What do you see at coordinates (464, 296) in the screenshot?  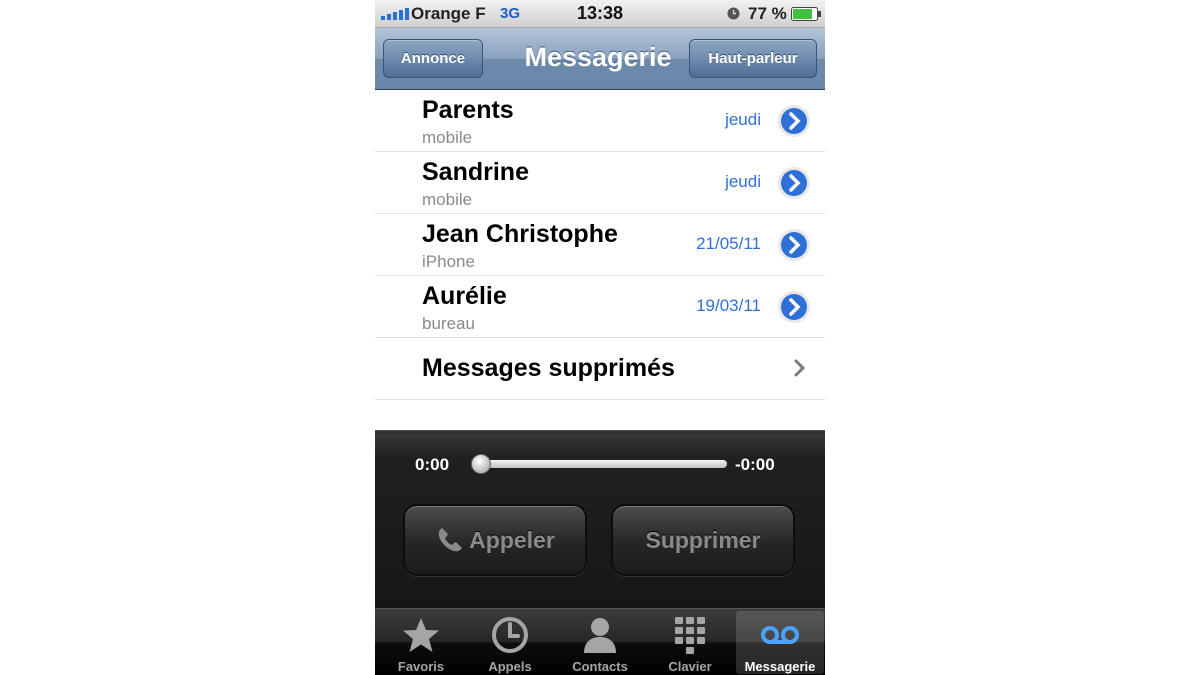 I see `contact-name: Aurélie` at bounding box center [464, 296].